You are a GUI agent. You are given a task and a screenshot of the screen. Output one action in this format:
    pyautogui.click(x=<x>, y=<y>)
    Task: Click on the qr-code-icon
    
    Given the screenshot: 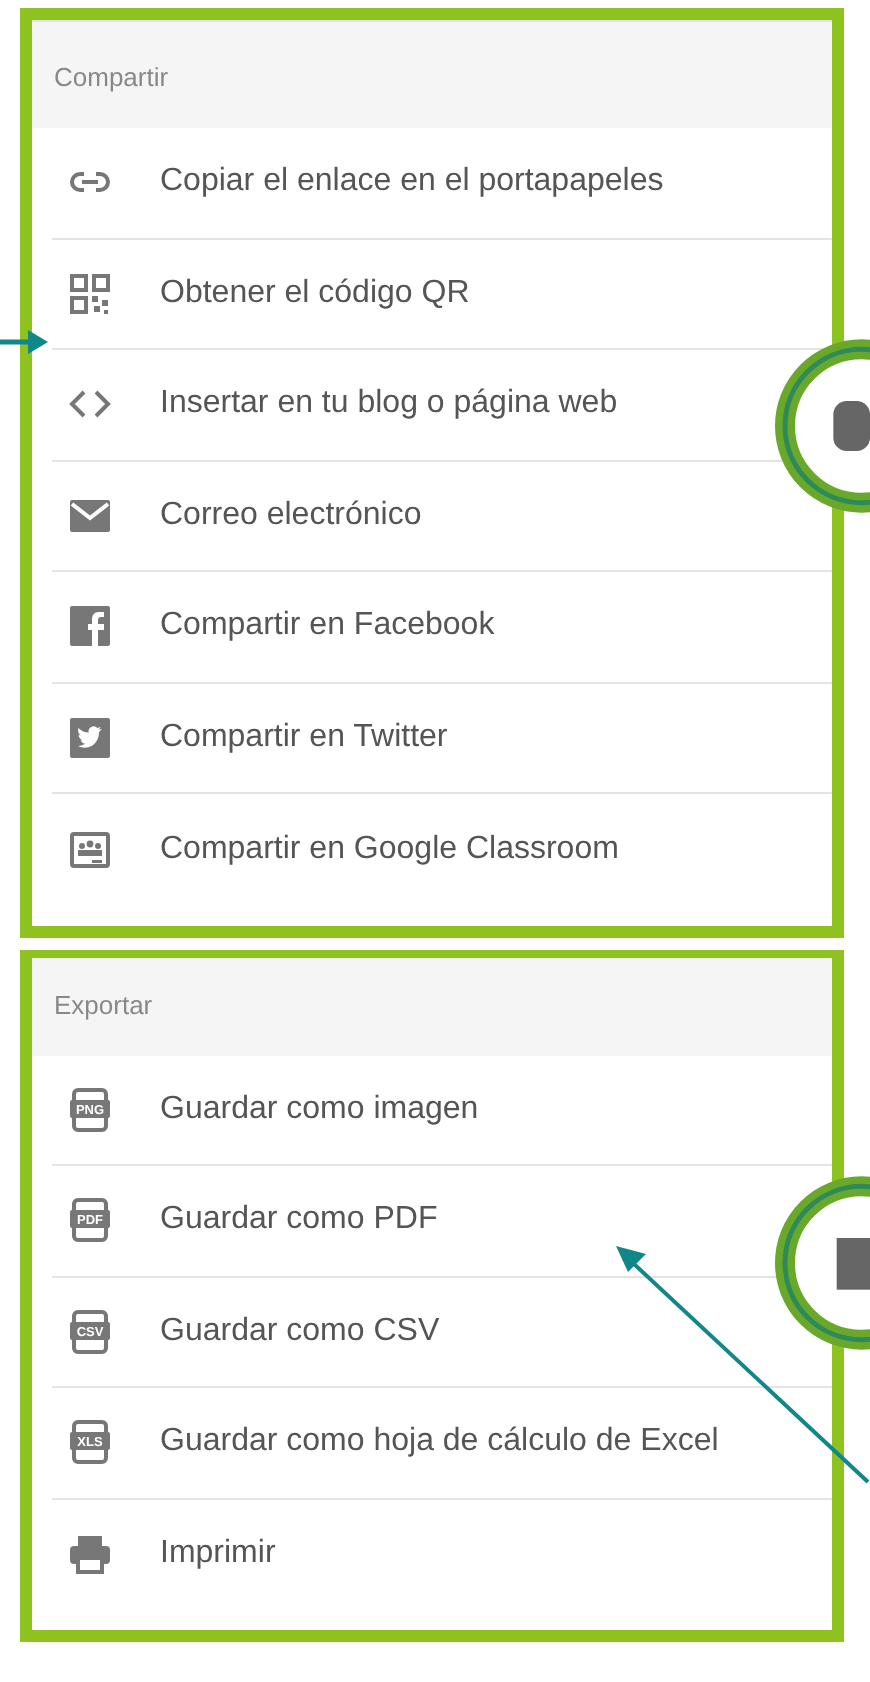 What is the action you would take?
    pyautogui.click(x=90, y=293)
    